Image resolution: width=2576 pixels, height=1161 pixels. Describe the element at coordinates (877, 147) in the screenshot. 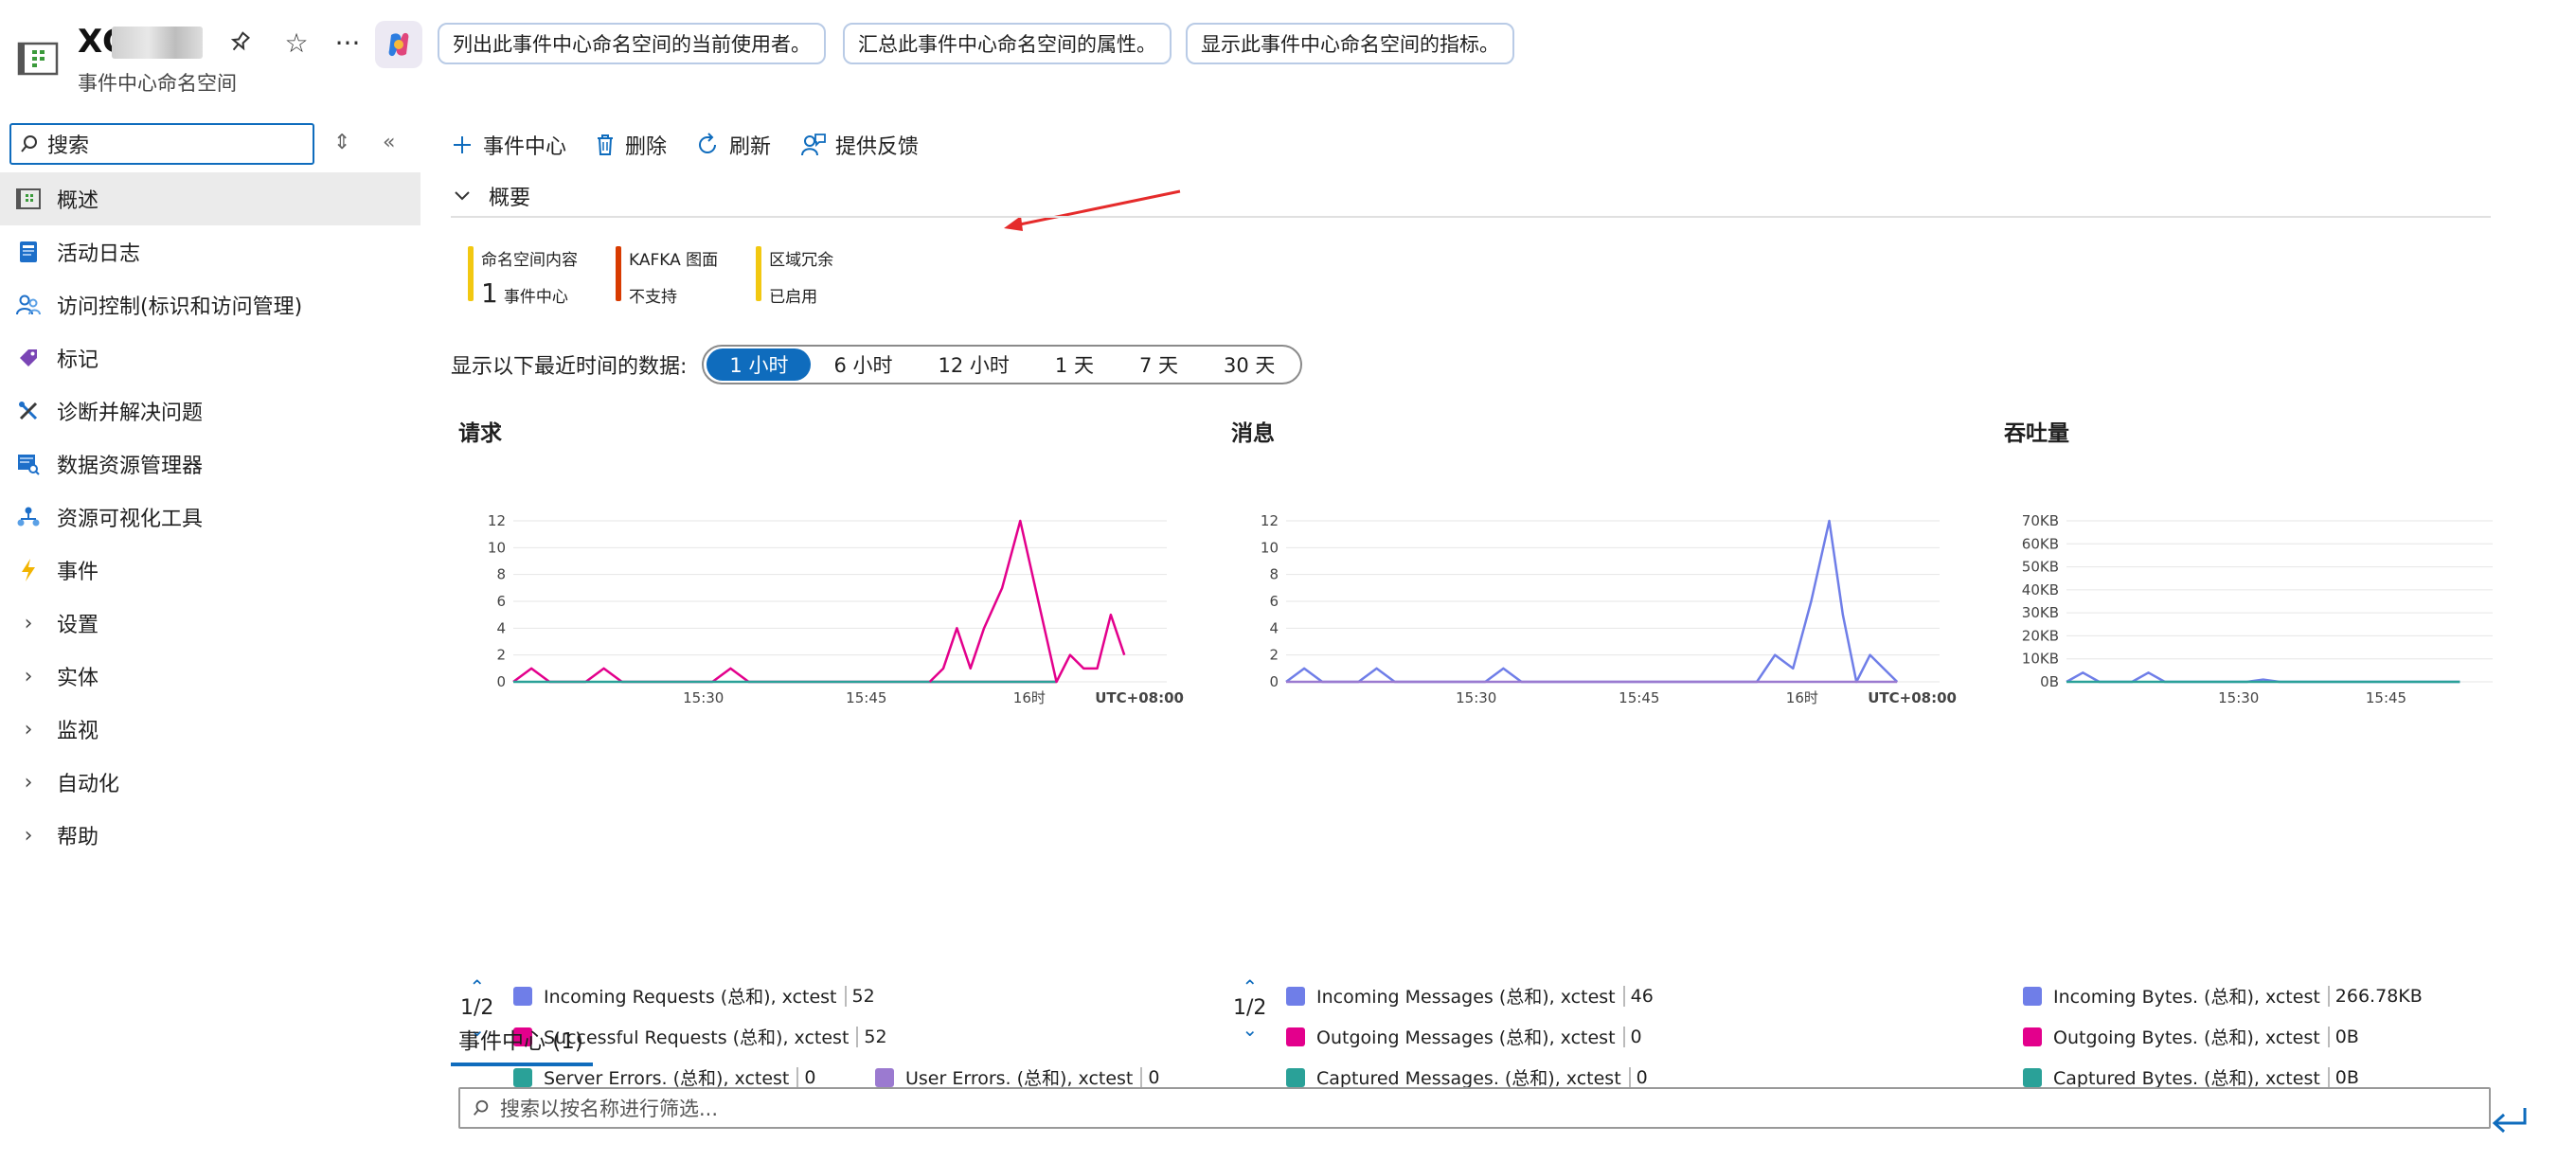

I see `feedback-label: 提供反馈` at that location.